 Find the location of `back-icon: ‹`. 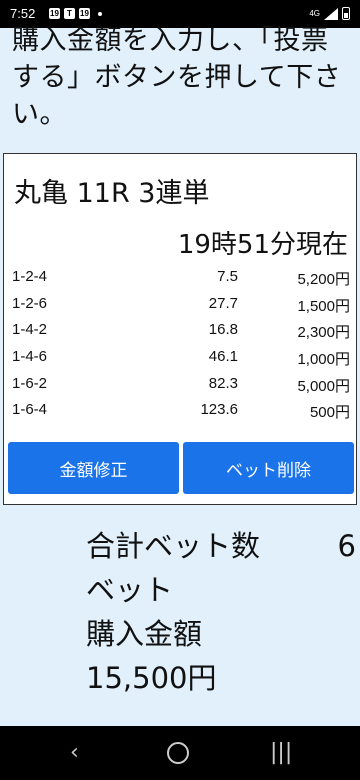

back-icon: ‹ is located at coordinates (74, 752).